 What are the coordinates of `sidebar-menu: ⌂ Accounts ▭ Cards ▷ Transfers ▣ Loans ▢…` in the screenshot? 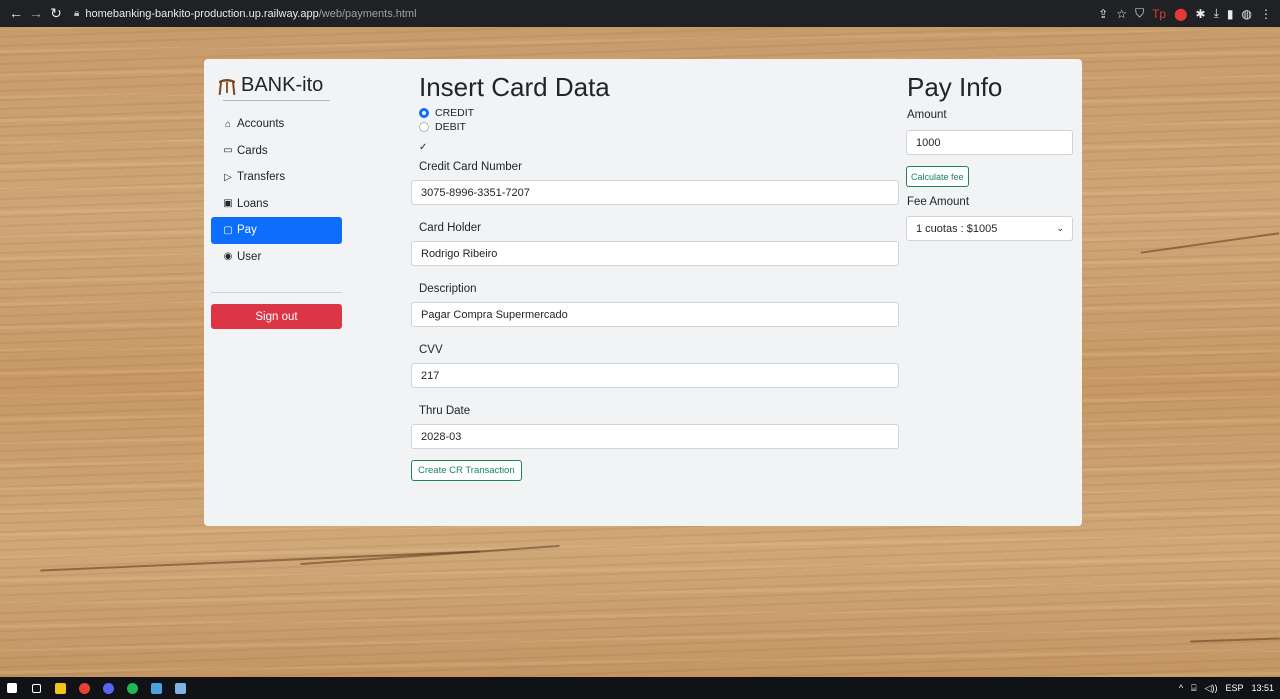 It's located at (276, 190).